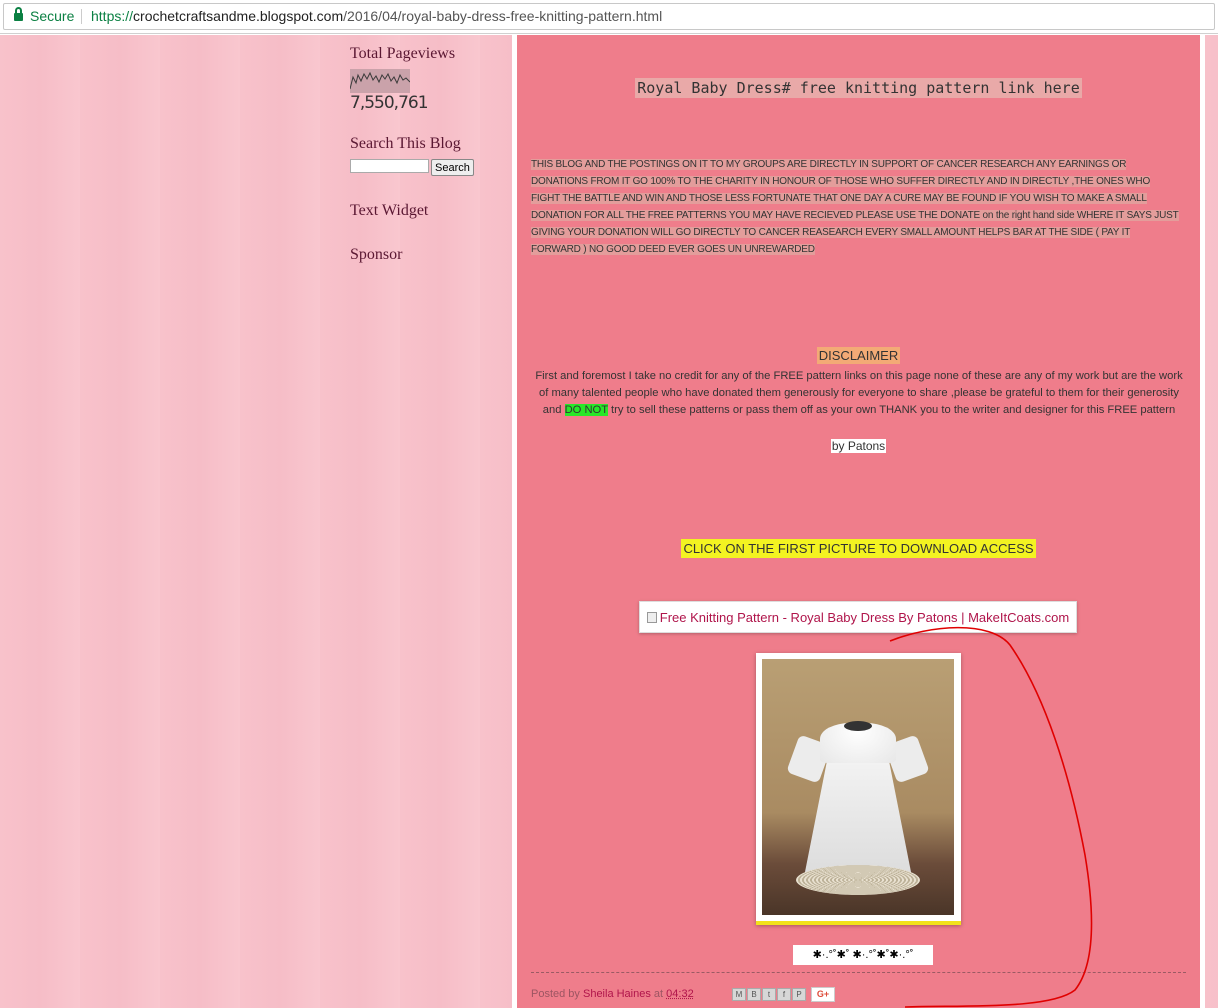 This screenshot has width=1218, height=1008. Describe the element at coordinates (784, 994) in the screenshot. I see `facebook-share-icon: f` at that location.